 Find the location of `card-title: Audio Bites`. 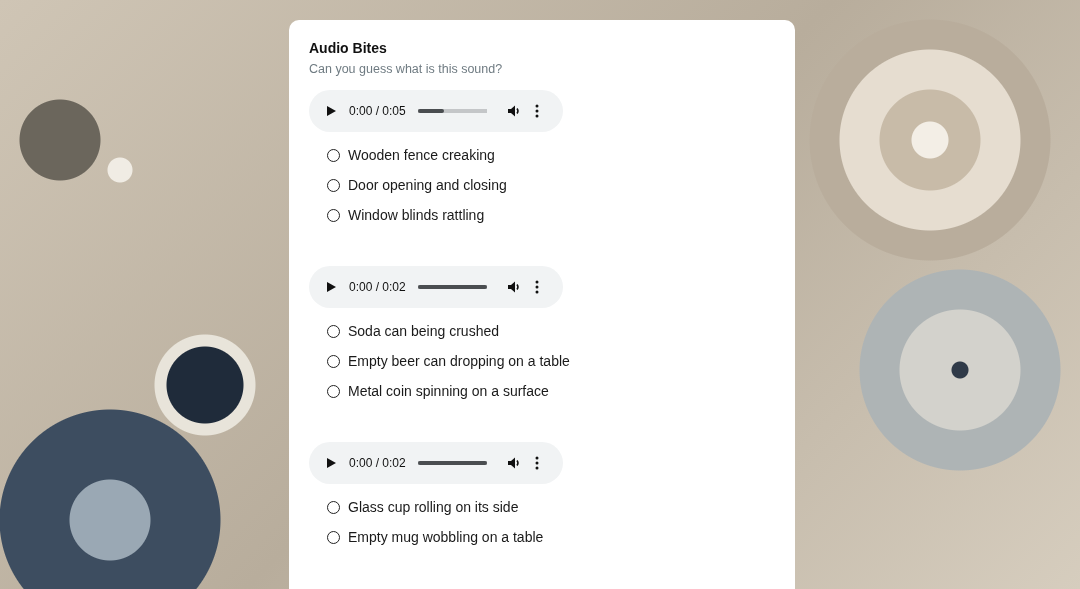

card-title: Audio Bites is located at coordinates (348, 48).